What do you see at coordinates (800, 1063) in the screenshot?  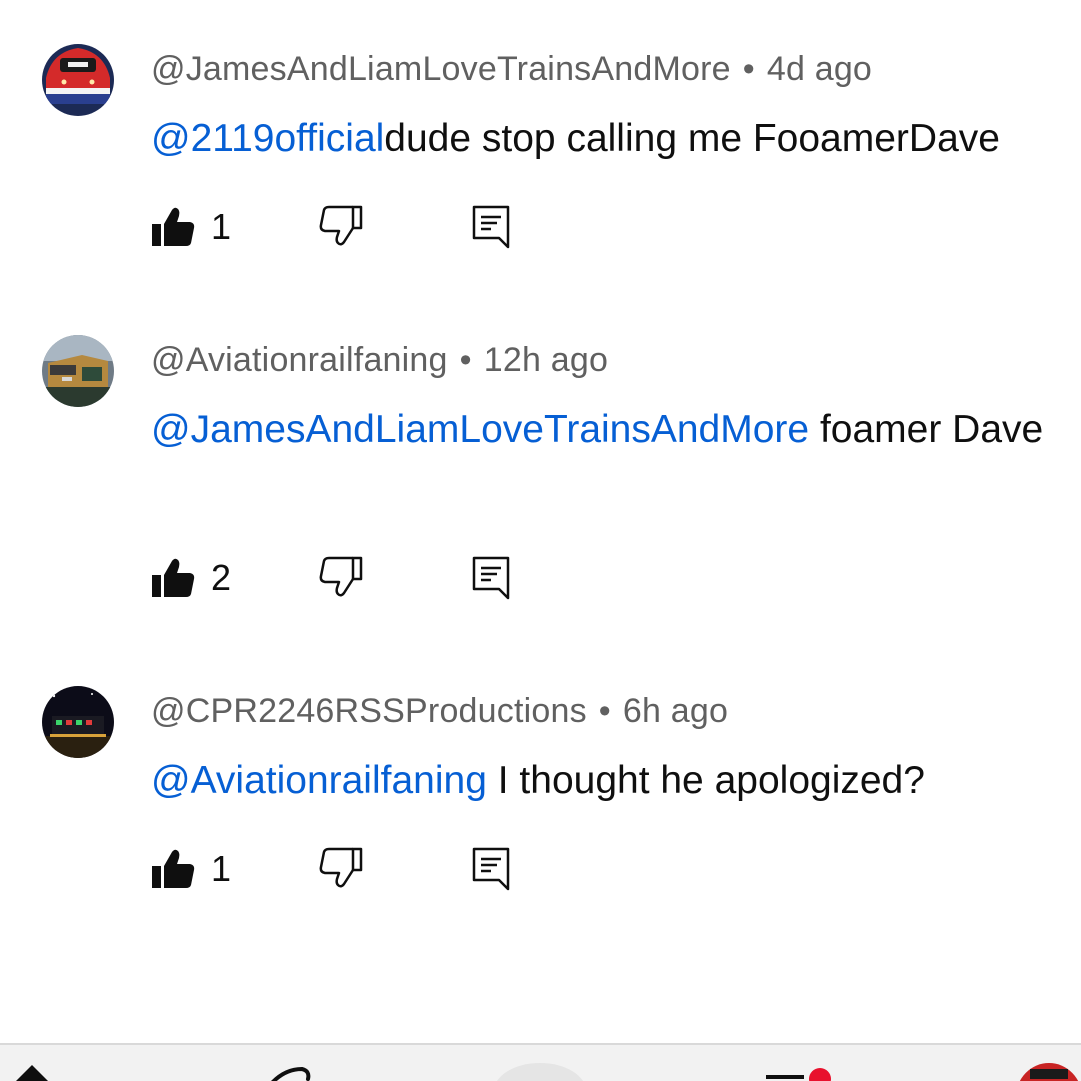 I see `nav-subscriptions` at bounding box center [800, 1063].